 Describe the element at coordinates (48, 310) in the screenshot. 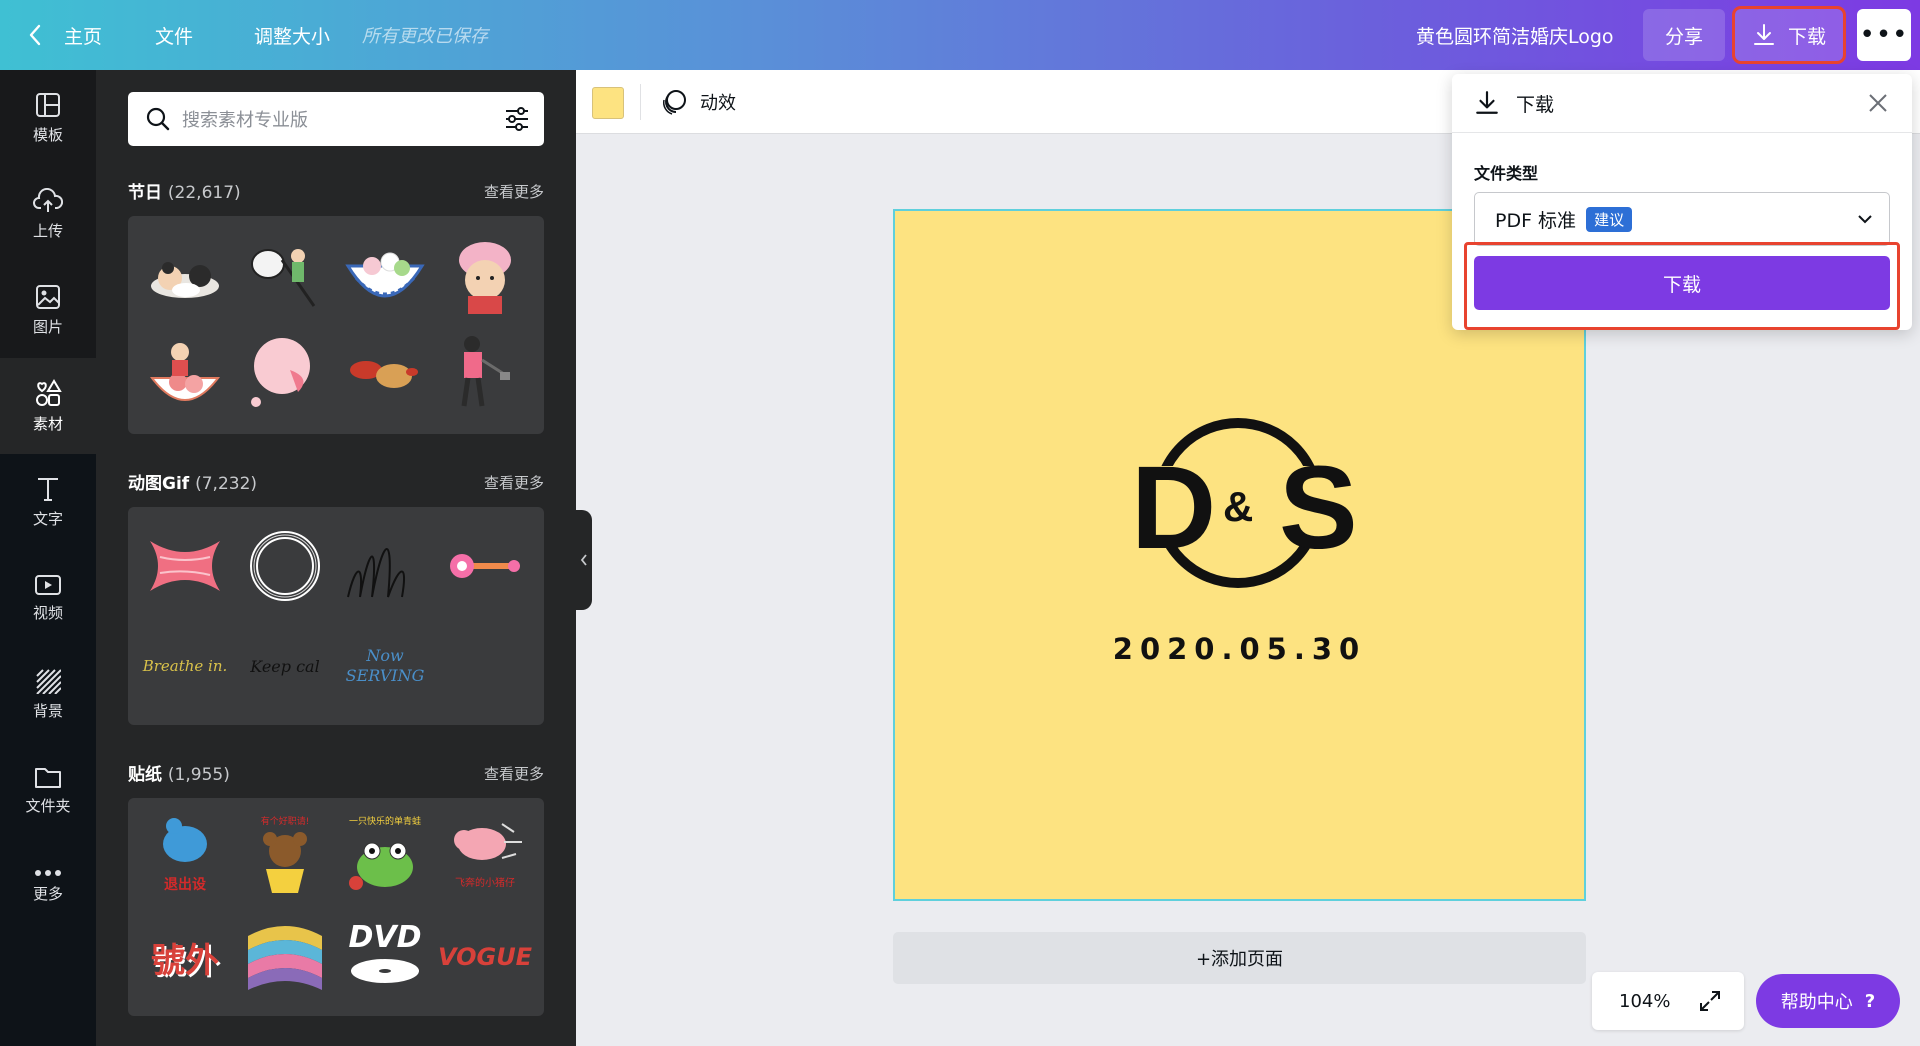

I see `nav-item-photos: 图片` at that location.